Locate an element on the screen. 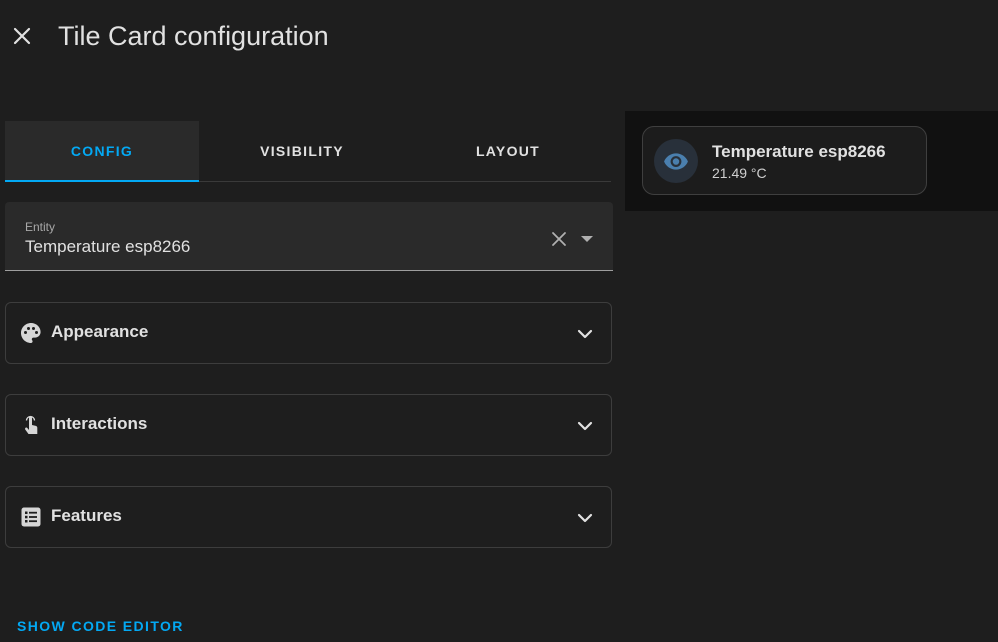  interactions-panel: Interactions is located at coordinates (308, 425).